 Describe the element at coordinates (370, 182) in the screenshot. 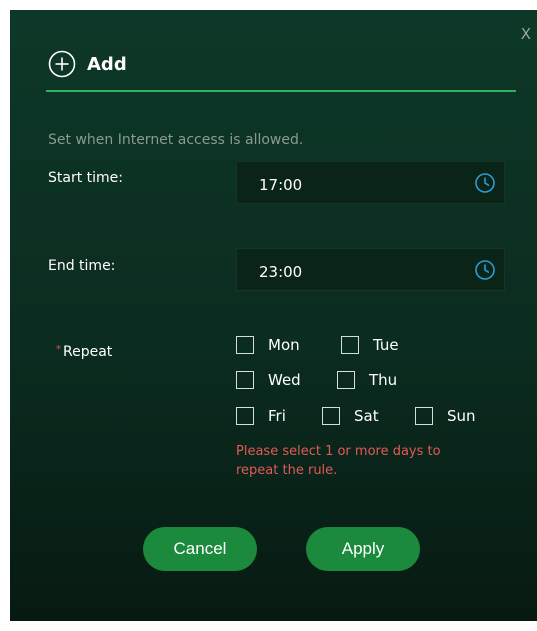

I see `start-time-field: 17:00` at that location.